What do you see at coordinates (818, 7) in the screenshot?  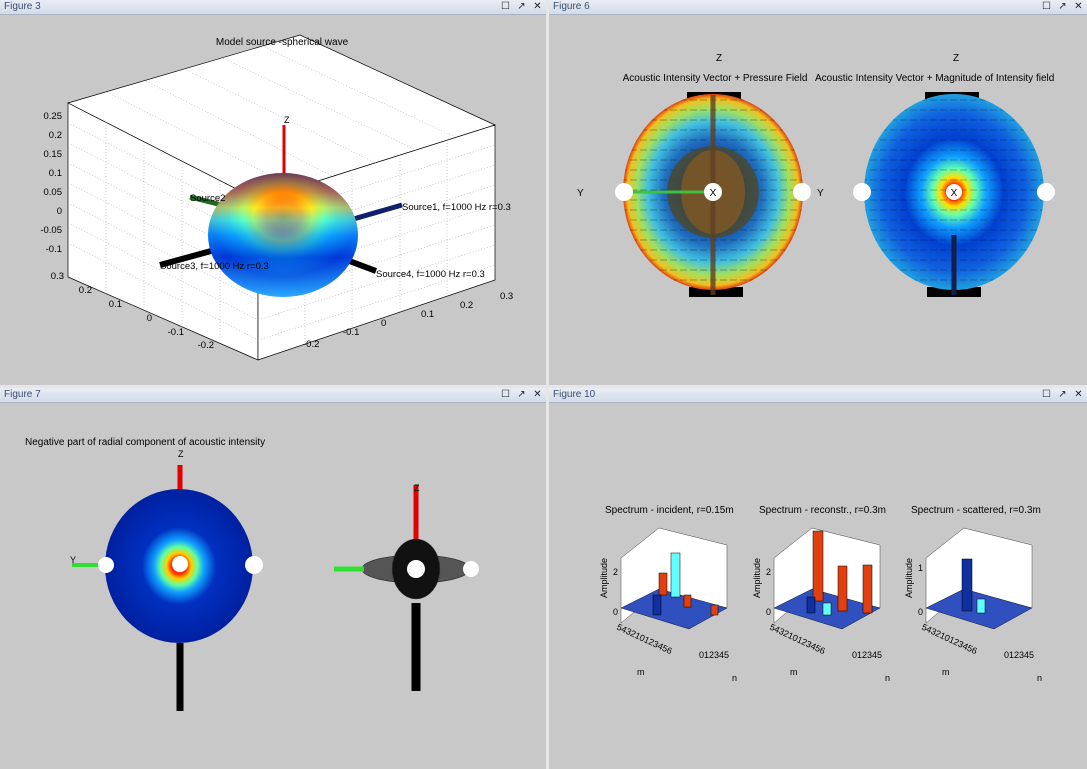 I see `figure-6-titlebar: Figure 6 ☐ ↗ ✕` at bounding box center [818, 7].